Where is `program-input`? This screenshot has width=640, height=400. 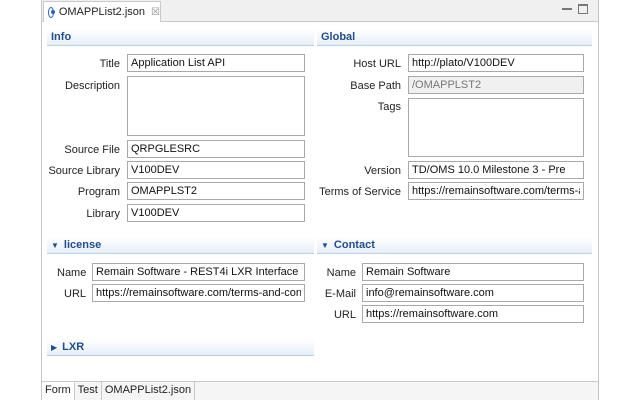
program-input is located at coordinates (216, 191).